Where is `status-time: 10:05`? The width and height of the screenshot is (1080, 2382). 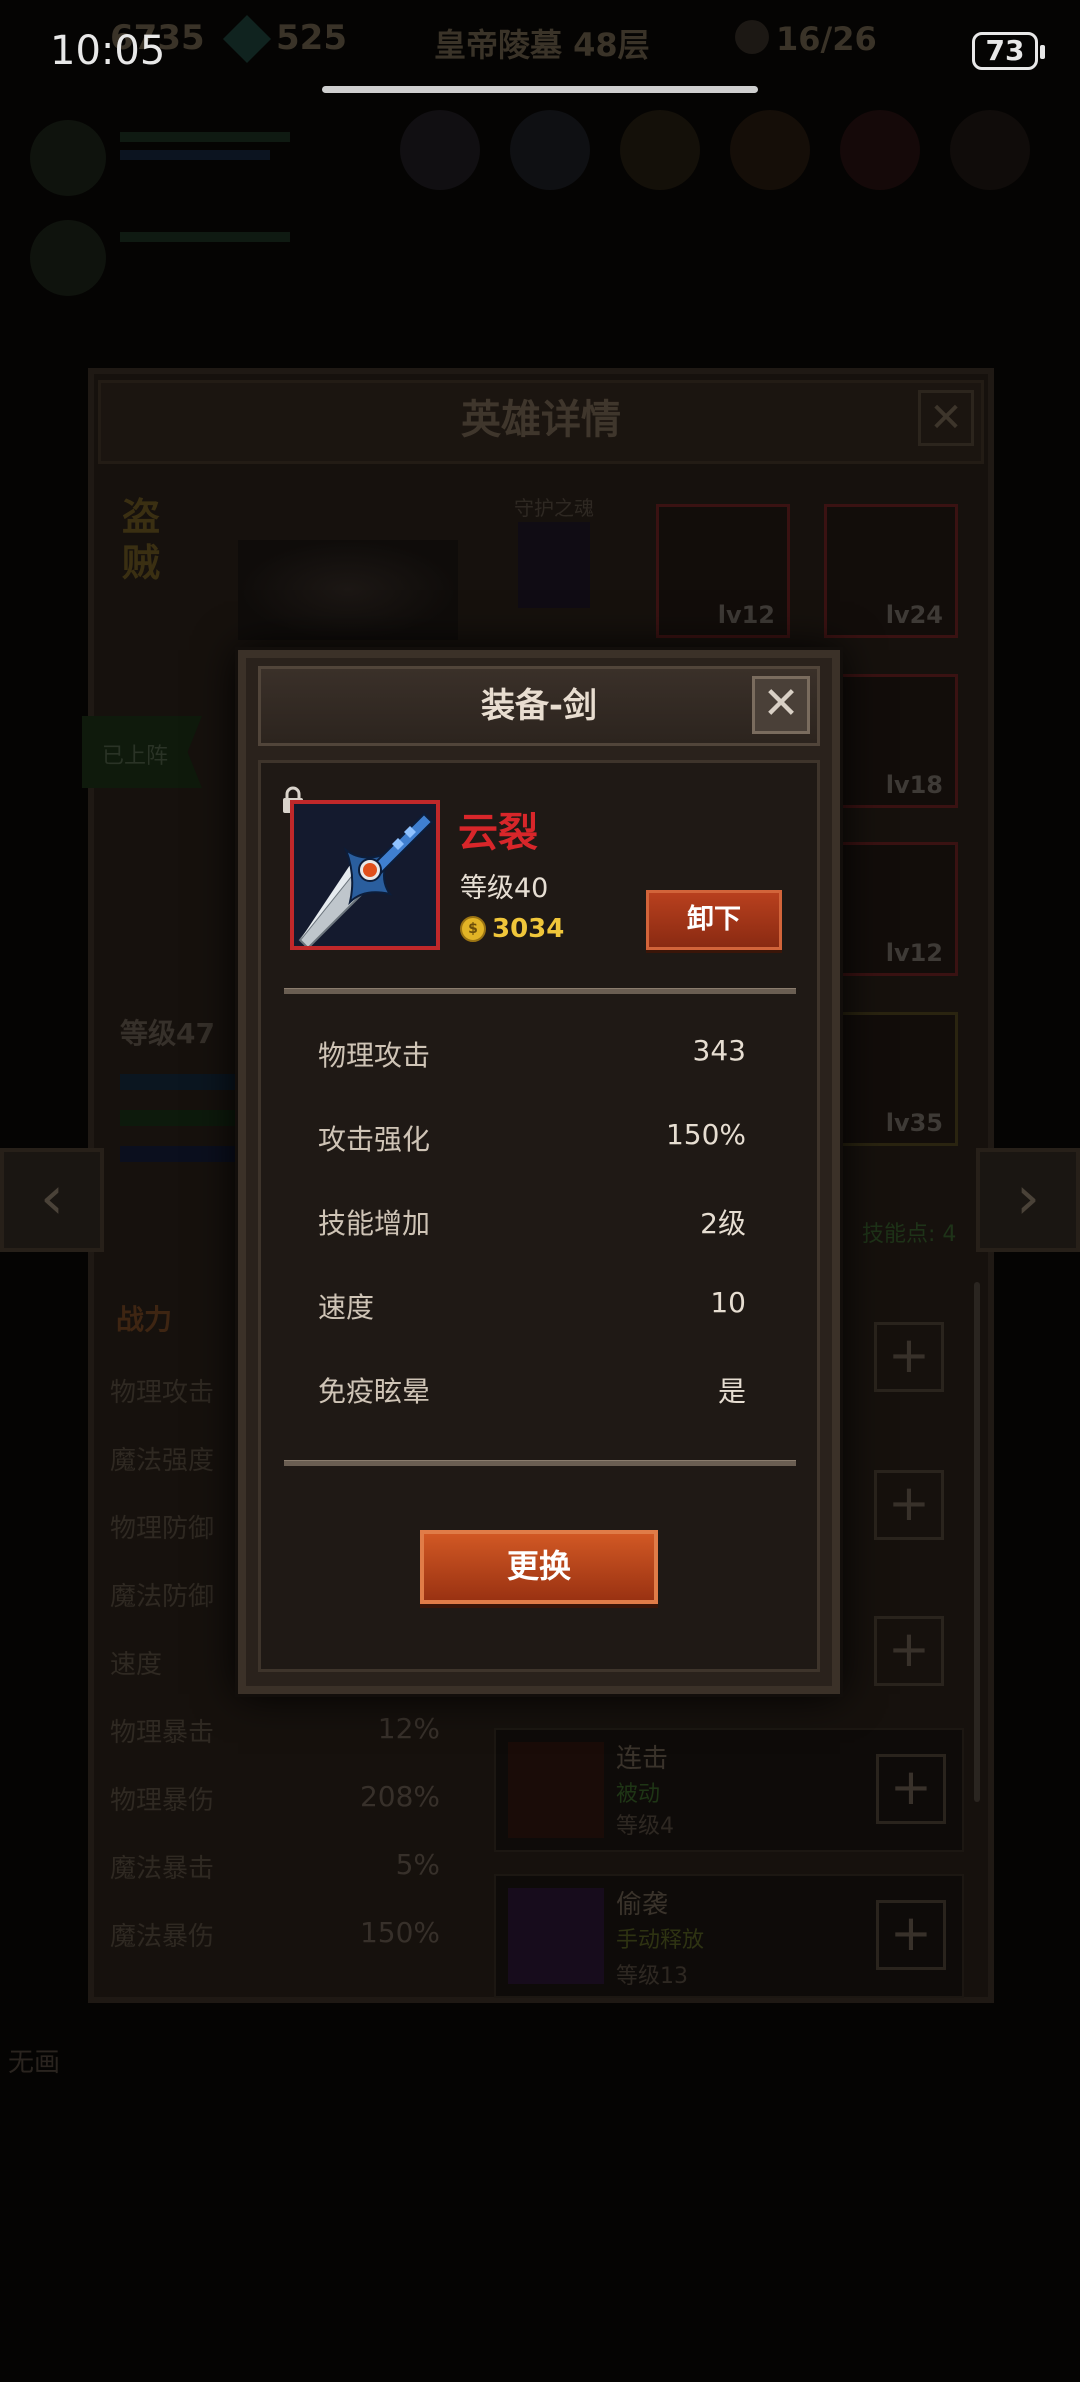 status-time: 10:05 is located at coordinates (108, 51).